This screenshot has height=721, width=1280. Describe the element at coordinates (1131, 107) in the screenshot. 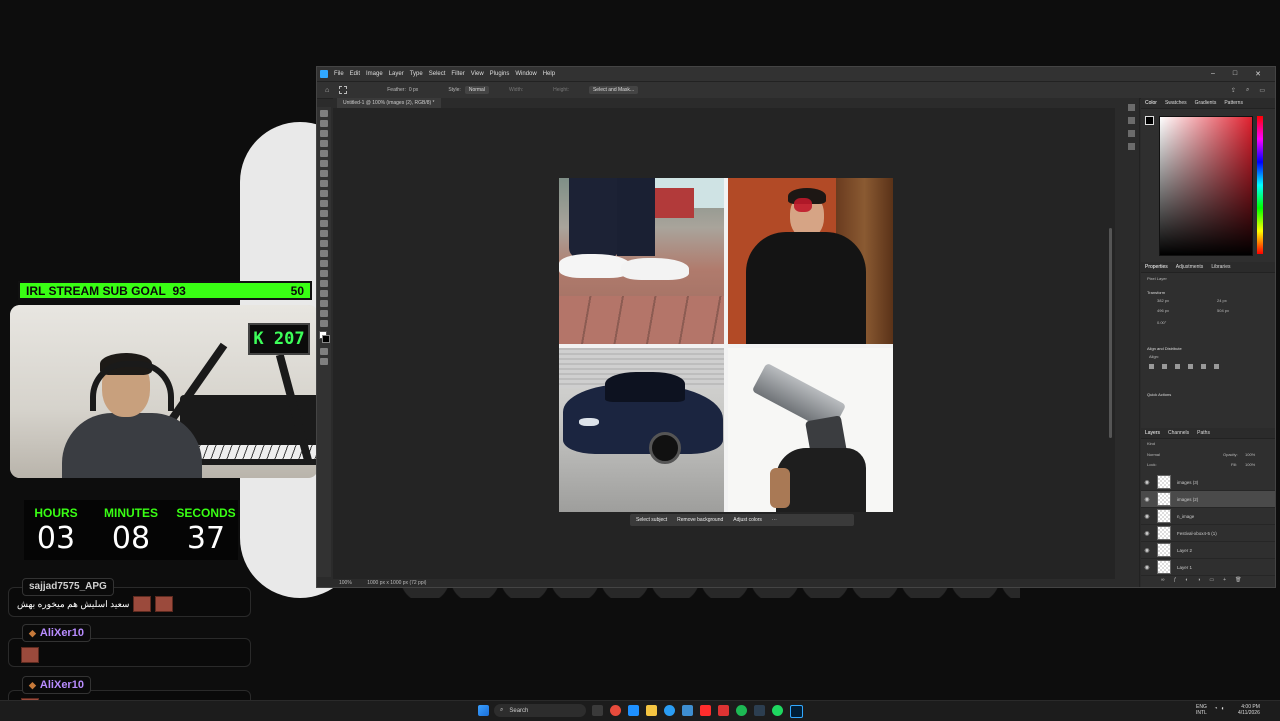

I see `history-panel-icon` at that location.